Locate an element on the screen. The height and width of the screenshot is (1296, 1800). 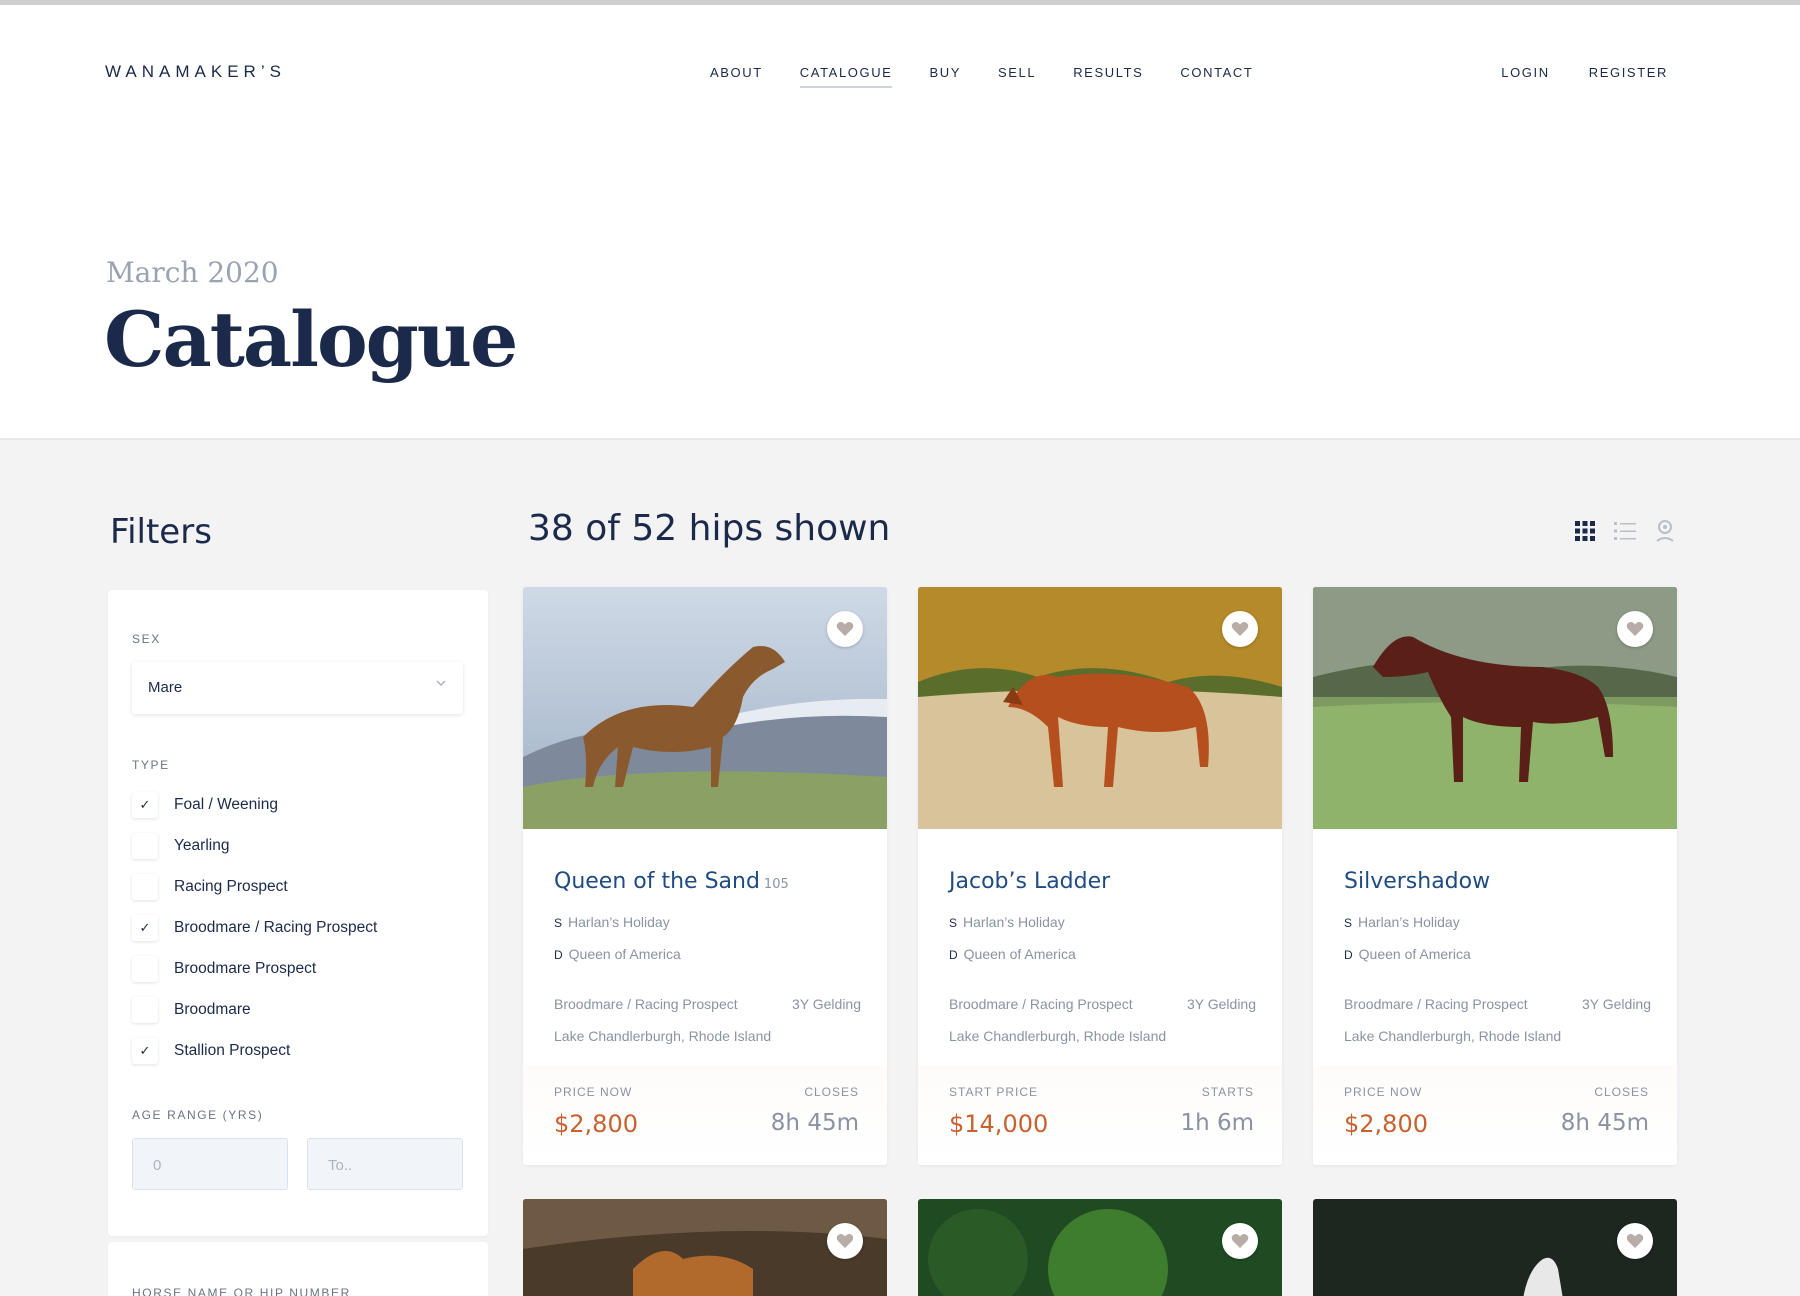
card-footer: START PRICE $14,000 STARTS 1h 6m is located at coordinates (1100, 1115).